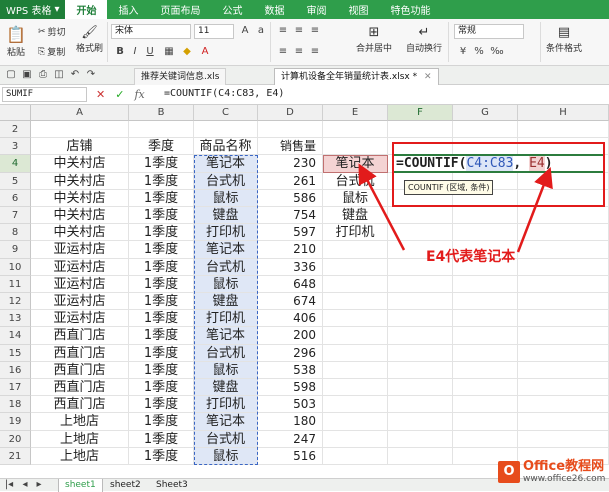 This screenshot has width=609, height=492. I want to click on sheet-tab-sheet3: Sheet3, so click(172, 485).